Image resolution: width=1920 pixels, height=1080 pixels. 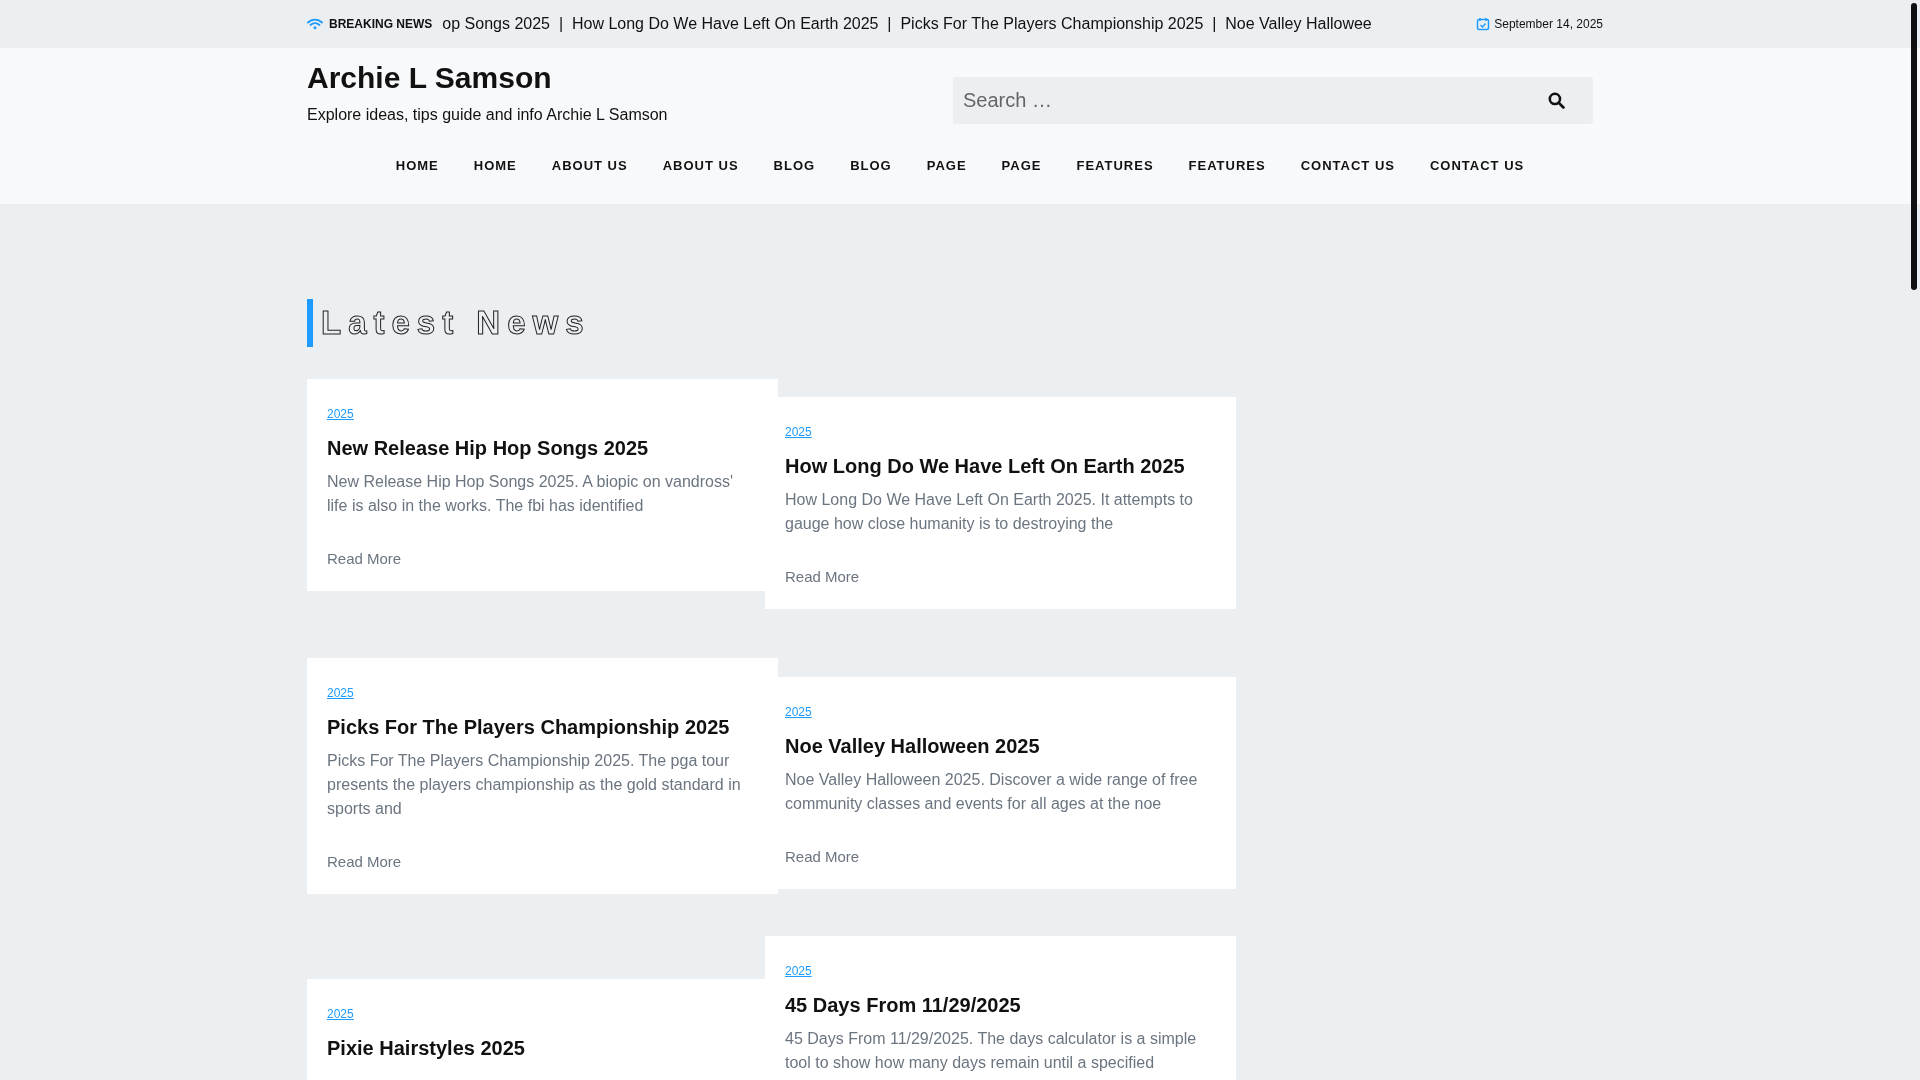 What do you see at coordinates (1914, 146) in the screenshot?
I see `scrollbar-thumb` at bounding box center [1914, 146].